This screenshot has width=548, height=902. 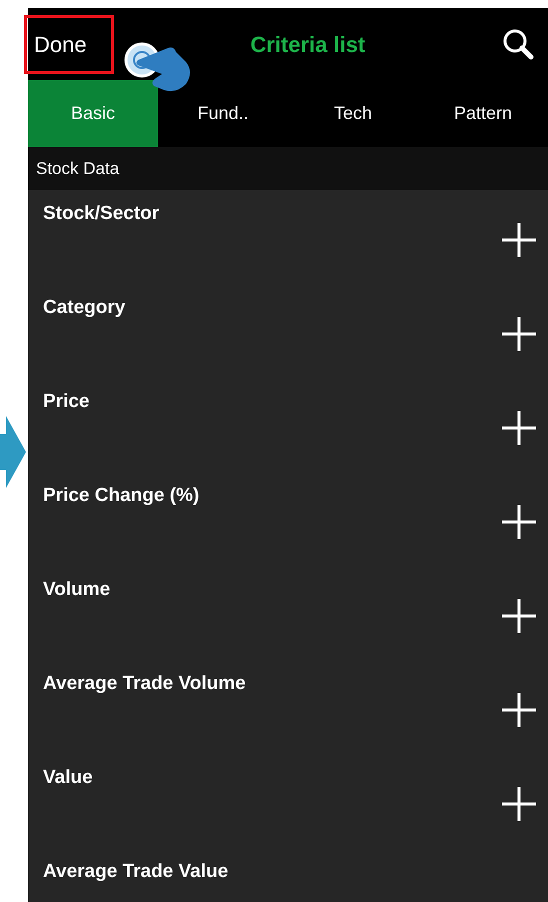 What do you see at coordinates (78, 169) in the screenshot?
I see `section-header: Stock Data` at bounding box center [78, 169].